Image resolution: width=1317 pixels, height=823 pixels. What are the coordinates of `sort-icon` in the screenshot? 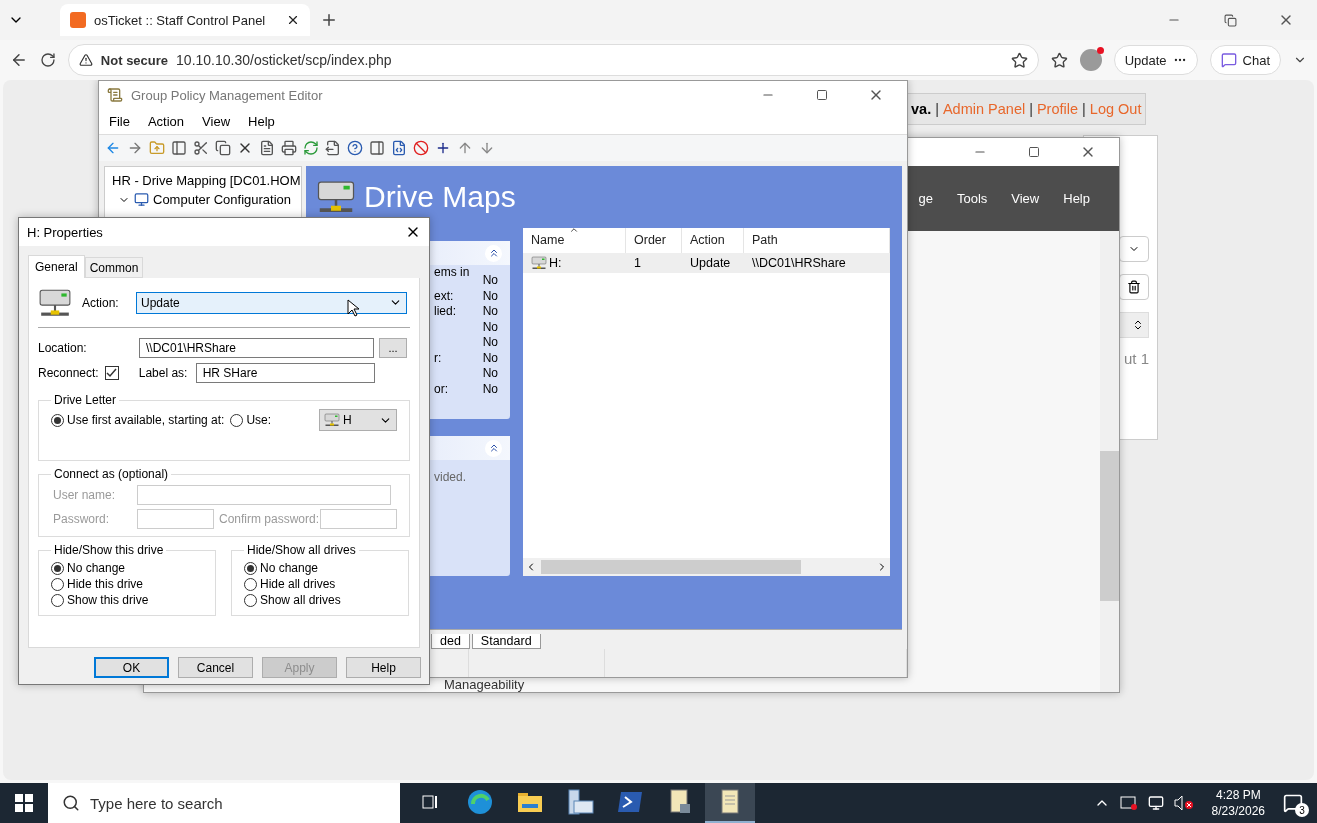 It's located at (1138, 325).